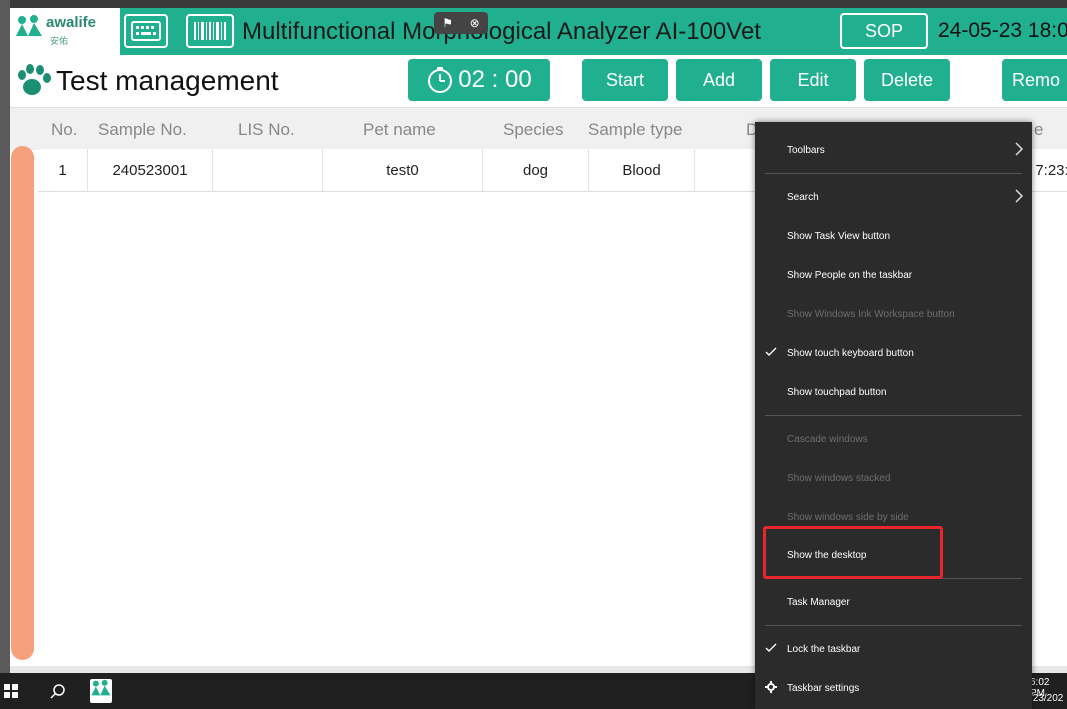  I want to click on menu-item-ink-workspace: Show Windows Ink Workspace button, so click(893, 314).